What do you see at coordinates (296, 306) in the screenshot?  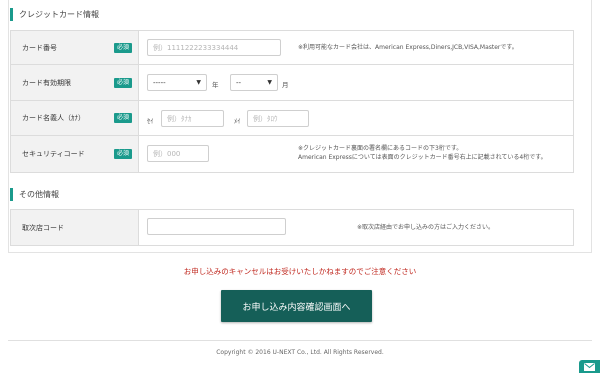 I see `confirm-application-button: お申し込み内容確認画面へ` at bounding box center [296, 306].